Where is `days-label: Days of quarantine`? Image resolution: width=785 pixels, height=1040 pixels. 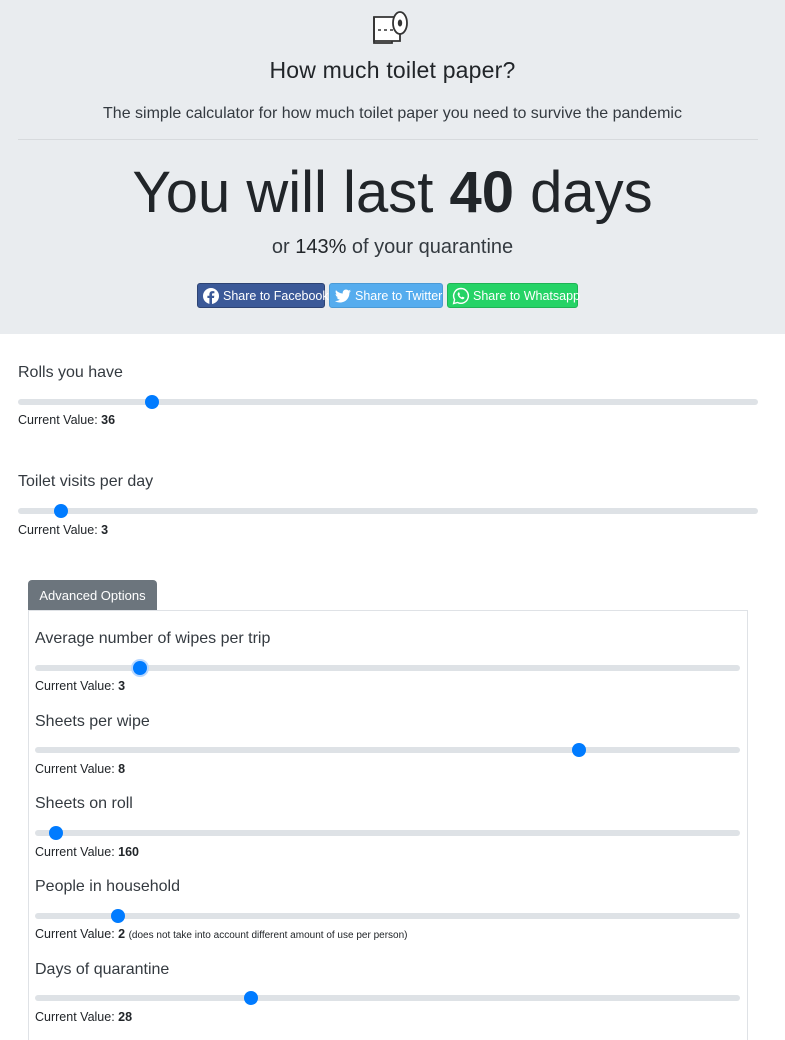 days-label: Days of quarantine is located at coordinates (102, 969).